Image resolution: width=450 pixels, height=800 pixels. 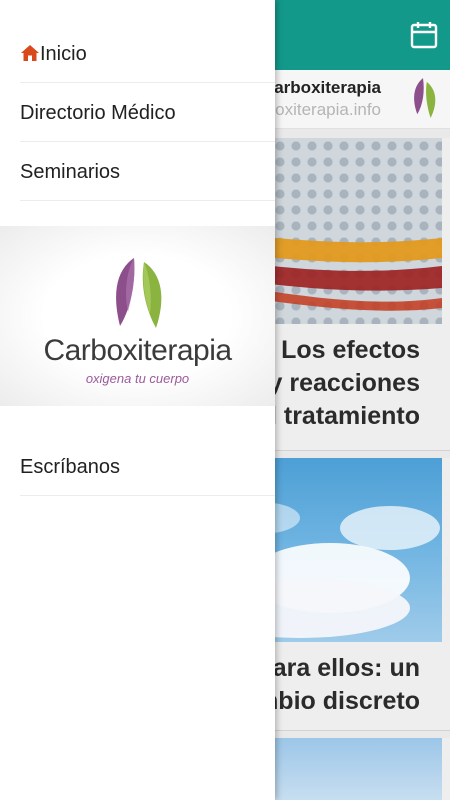 I want to click on brand-banner: Carboxiterapia oxigena tu cuerpo, so click(x=137, y=316).